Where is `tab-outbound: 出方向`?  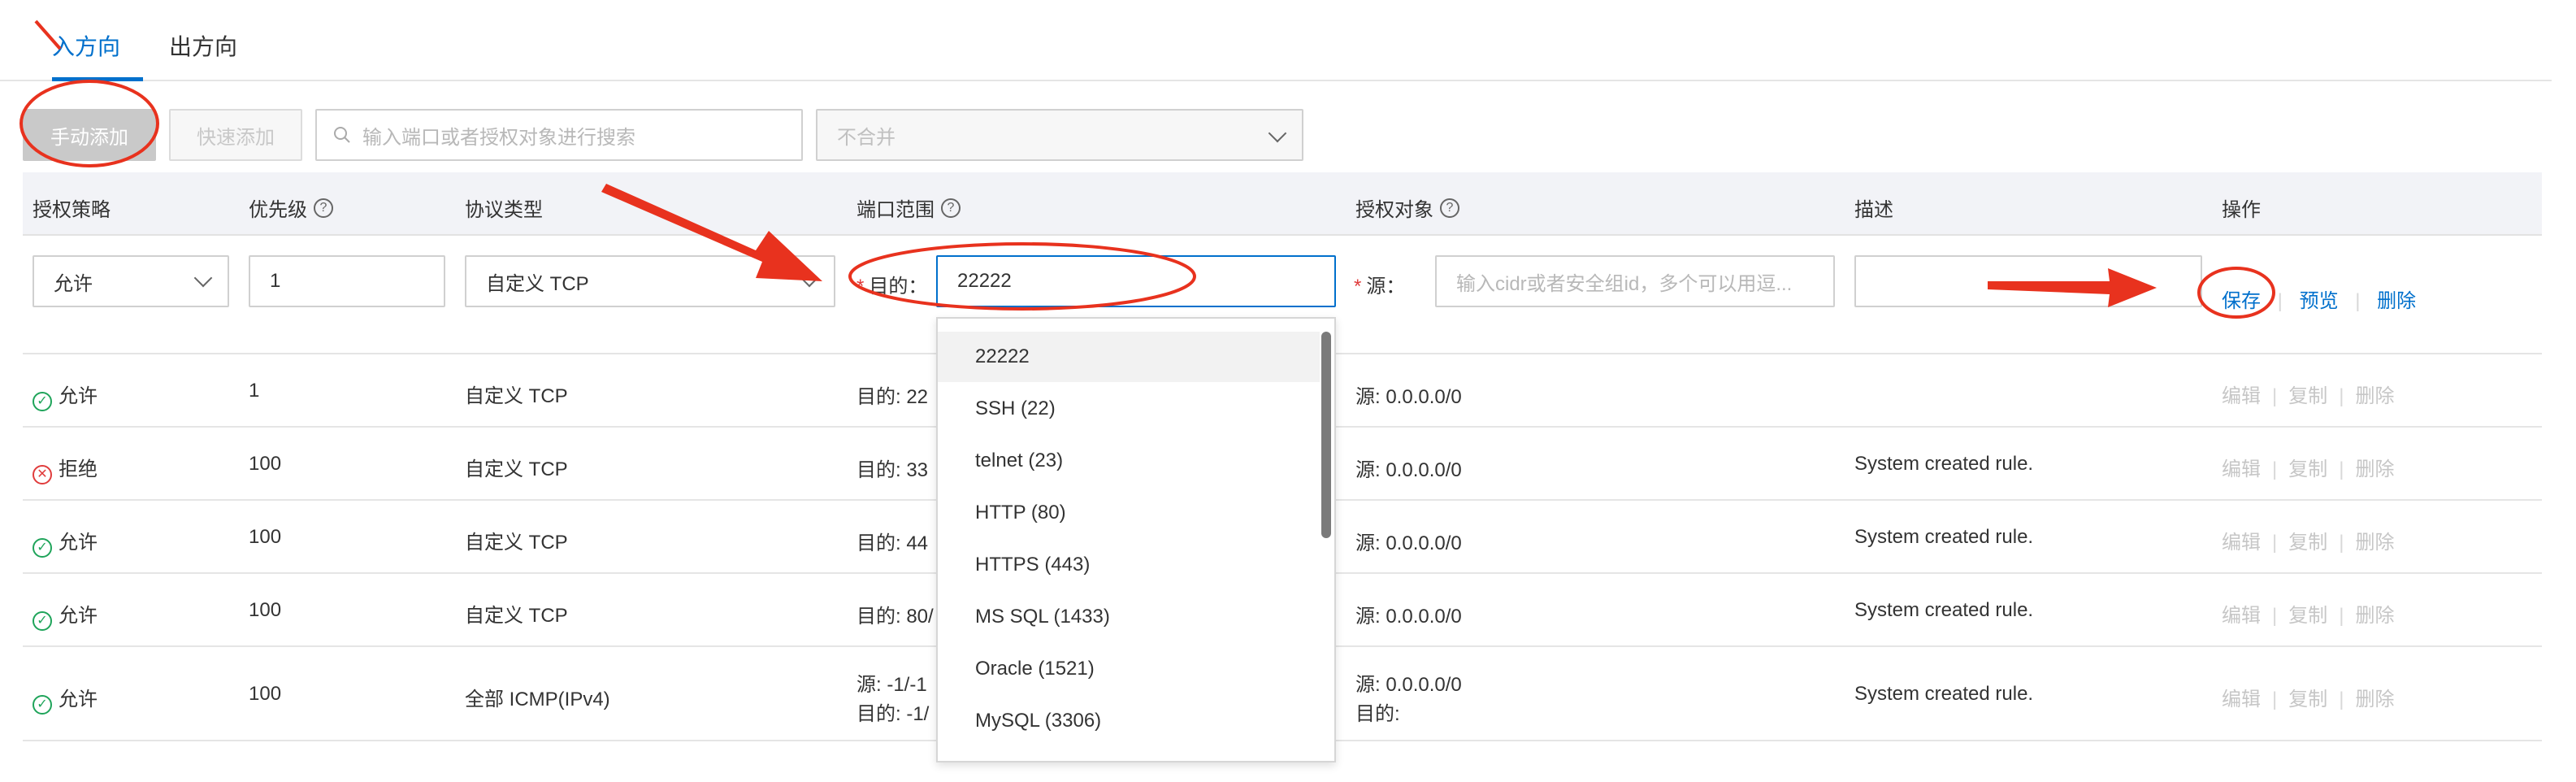 tab-outbound: 出方向 is located at coordinates (203, 55).